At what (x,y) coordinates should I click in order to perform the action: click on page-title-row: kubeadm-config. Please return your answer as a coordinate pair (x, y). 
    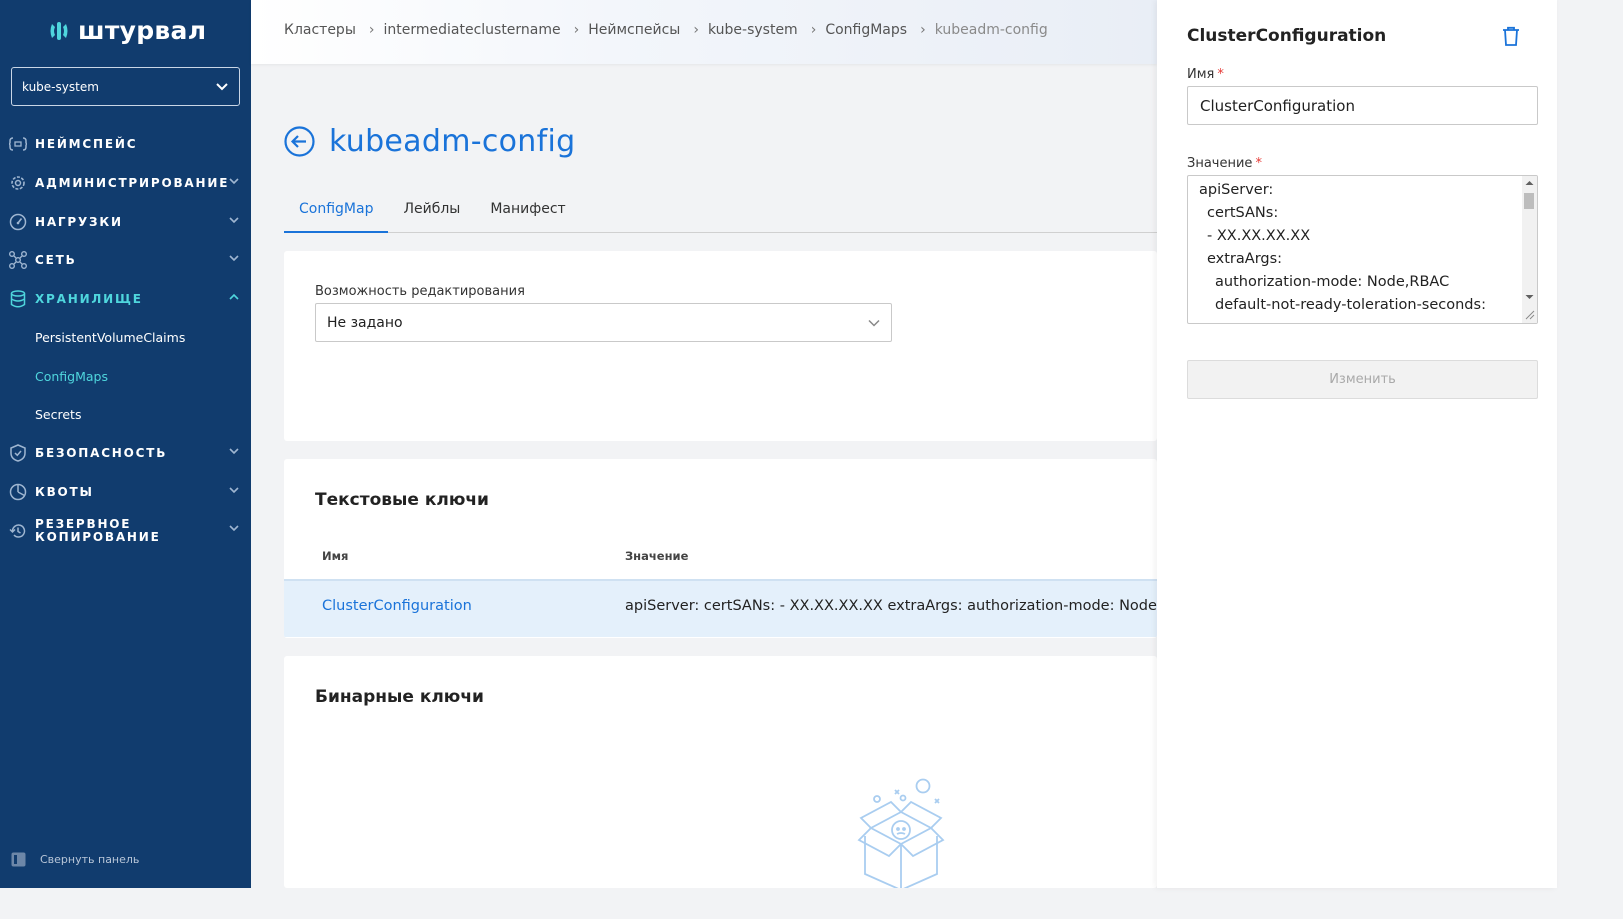
    Looking at the image, I should click on (429, 141).